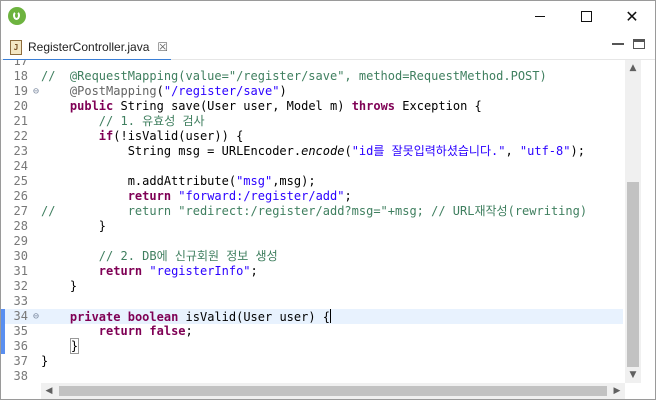 The image size is (656, 400). Describe the element at coordinates (633, 274) in the screenshot. I see `vertical-scroll-thumb` at that location.